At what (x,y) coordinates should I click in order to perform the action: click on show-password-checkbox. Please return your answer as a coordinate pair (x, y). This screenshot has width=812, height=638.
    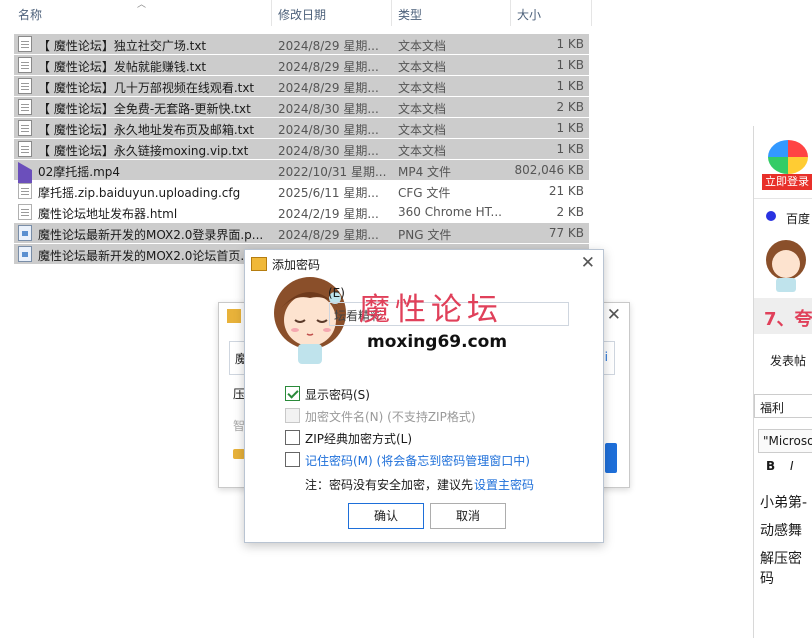
    Looking at the image, I should click on (292, 393).